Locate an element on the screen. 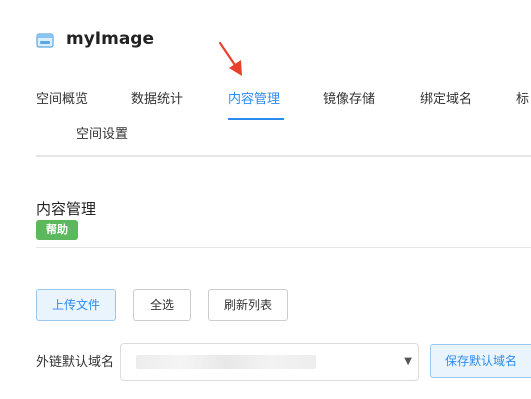  default-domain-label: 外链默认域名 is located at coordinates (75, 362).